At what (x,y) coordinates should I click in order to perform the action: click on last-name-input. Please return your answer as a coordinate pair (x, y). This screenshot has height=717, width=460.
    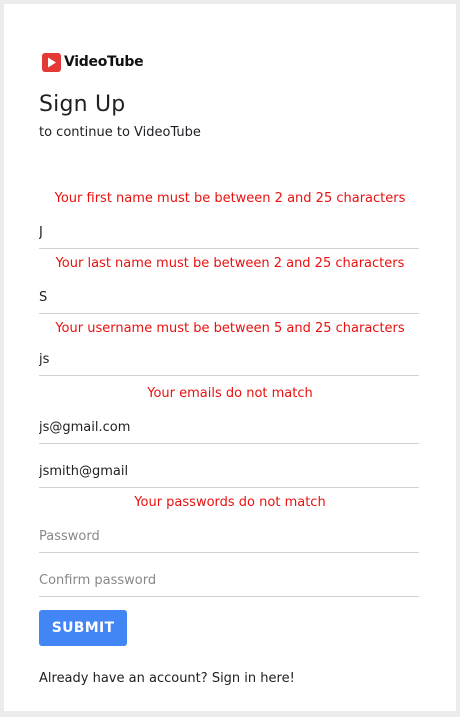
    Looking at the image, I should click on (229, 299).